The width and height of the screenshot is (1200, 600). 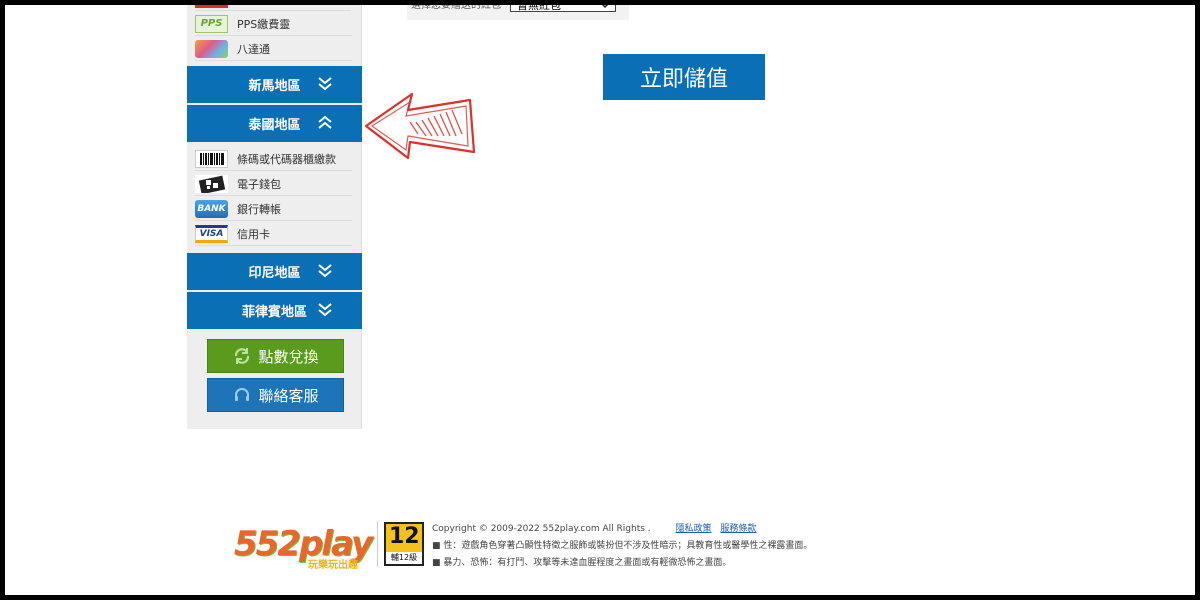 I want to click on gift-select: 暫無紅包, so click(x=563, y=6).